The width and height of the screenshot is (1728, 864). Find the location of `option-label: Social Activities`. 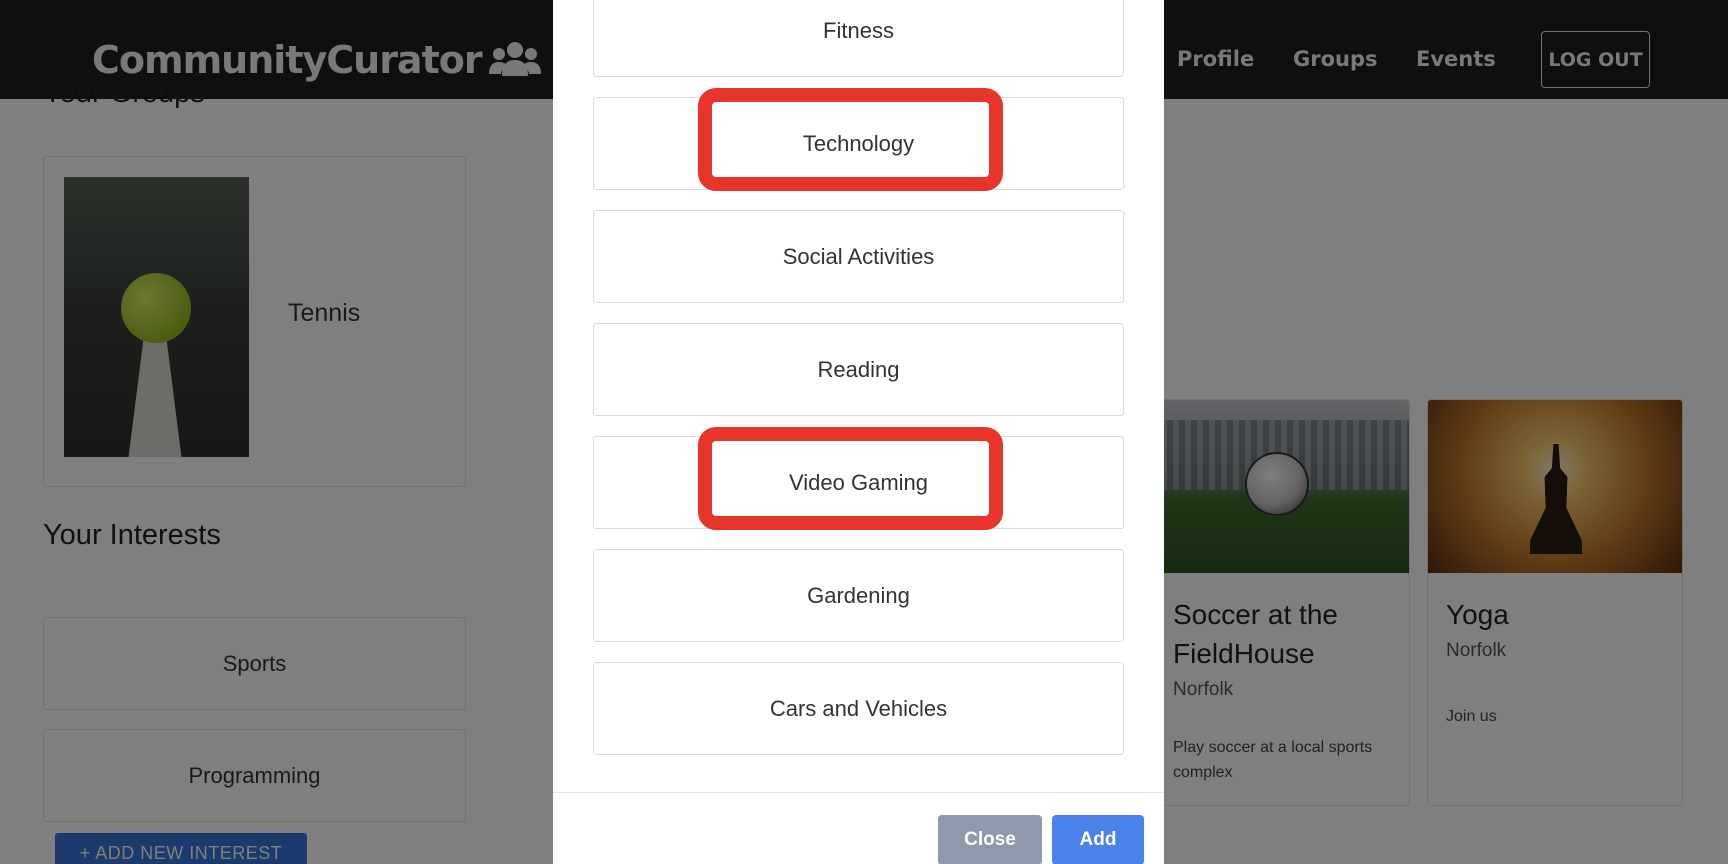

option-label: Social Activities is located at coordinates (858, 256).